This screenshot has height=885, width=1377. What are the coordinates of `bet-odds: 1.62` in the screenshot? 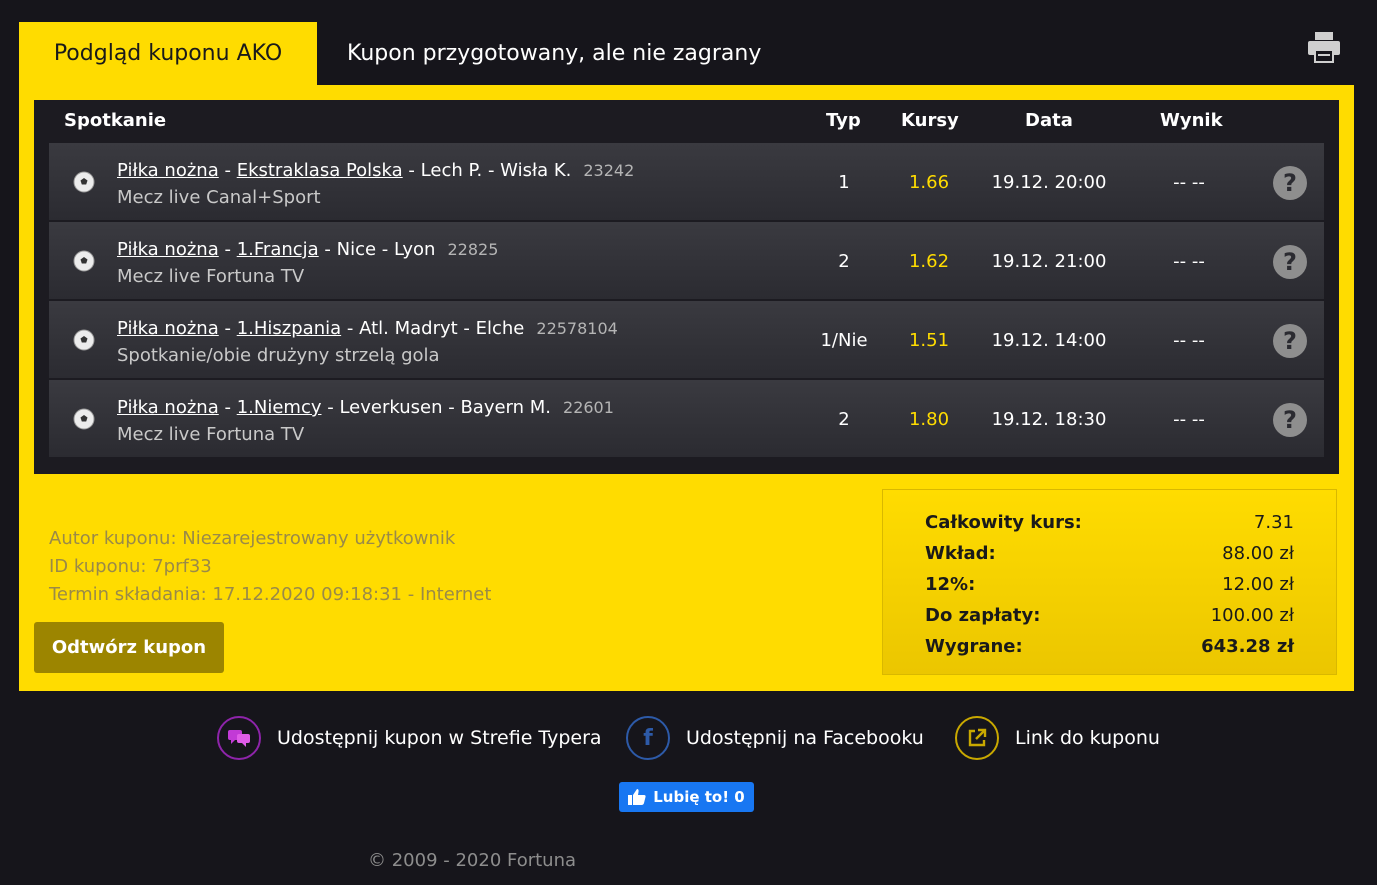 It's located at (929, 261).